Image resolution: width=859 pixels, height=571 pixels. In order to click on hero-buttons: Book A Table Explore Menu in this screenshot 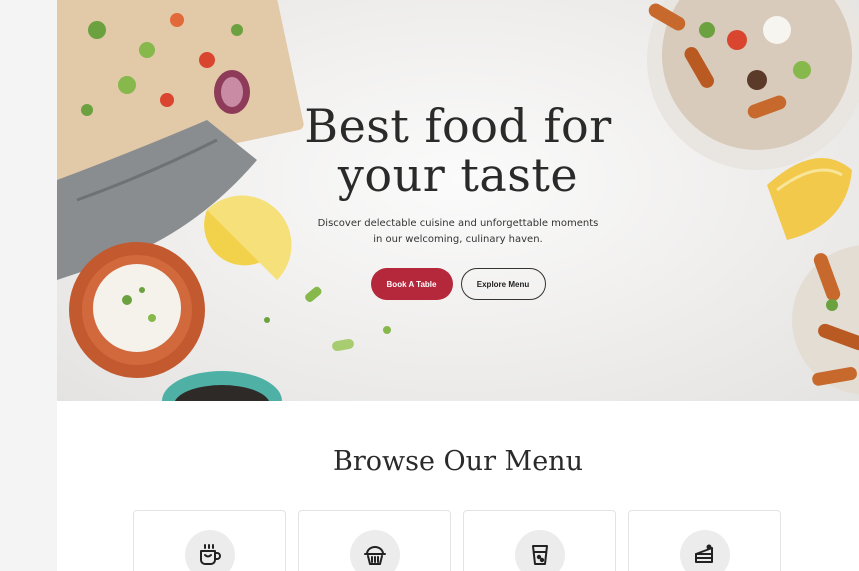, I will do `click(458, 284)`.